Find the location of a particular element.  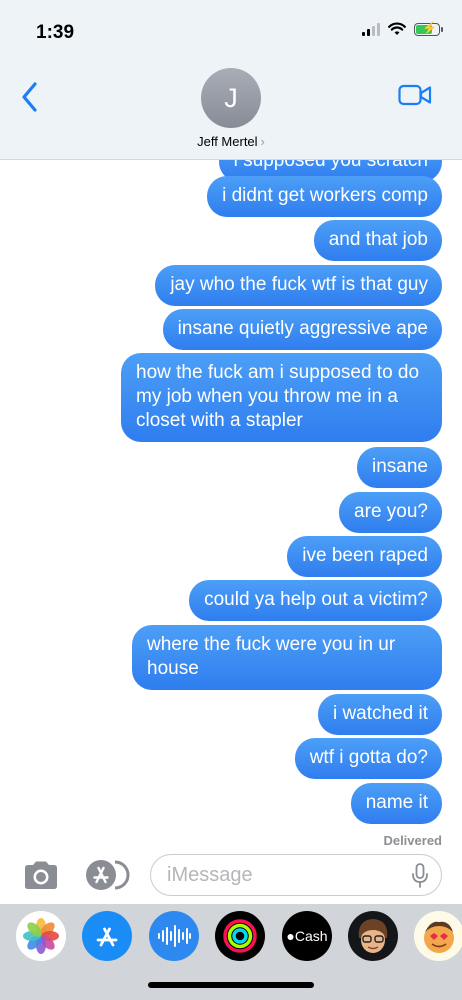

apple-logo-icon: ● is located at coordinates (290, 936).